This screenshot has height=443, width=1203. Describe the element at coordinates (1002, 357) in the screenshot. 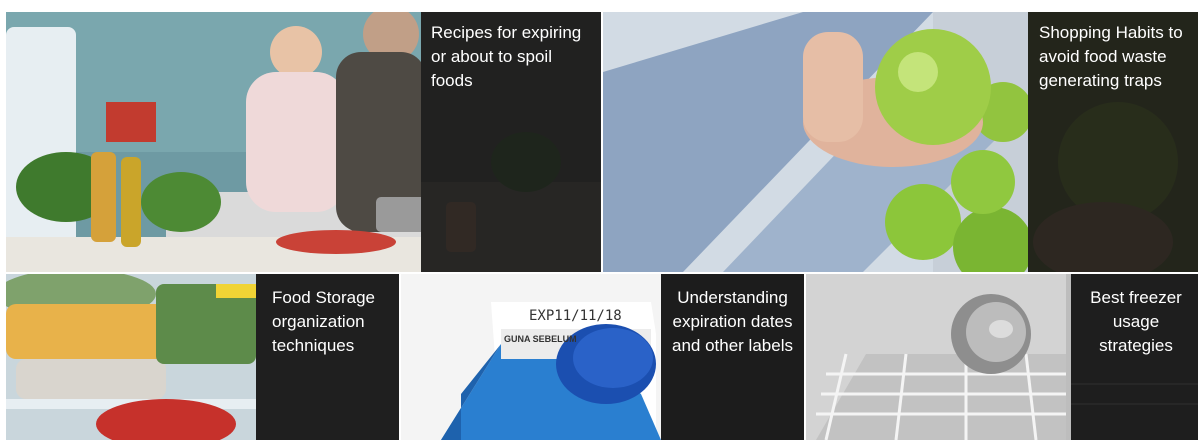

I see `tile-freezer: Best freezer usage strategies` at that location.